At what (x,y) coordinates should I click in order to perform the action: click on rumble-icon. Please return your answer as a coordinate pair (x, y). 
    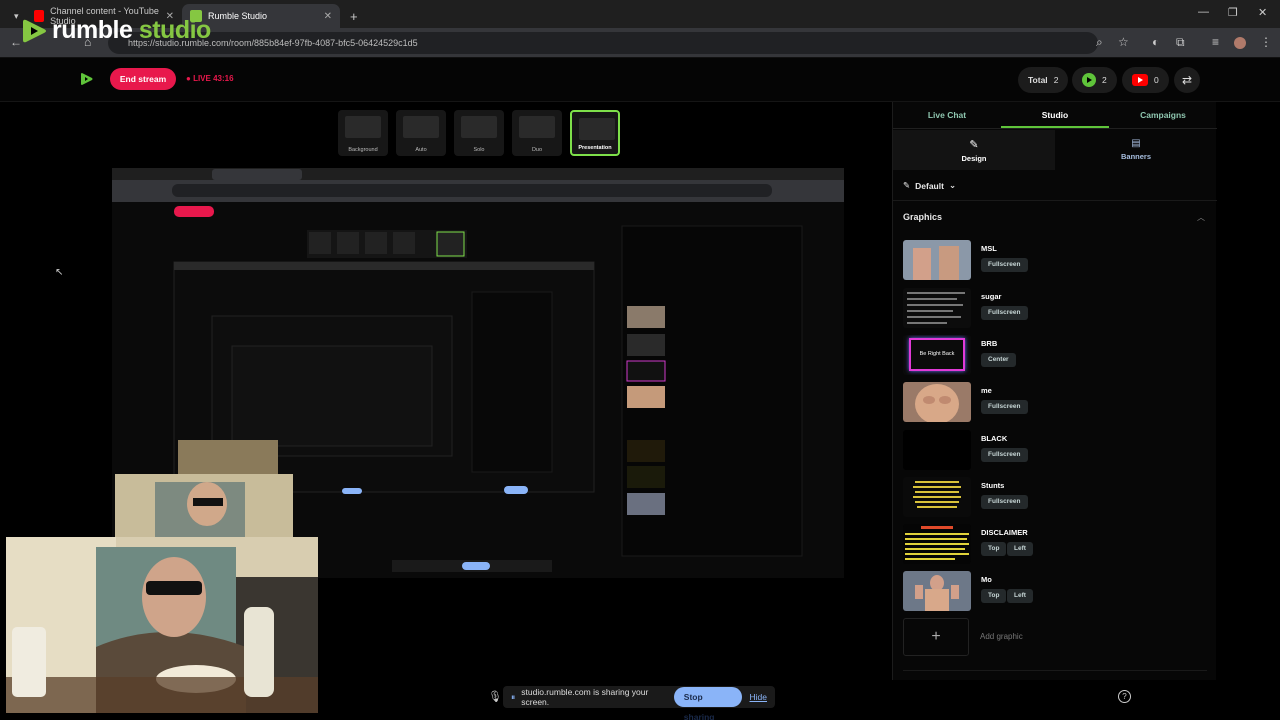
    Looking at the image, I should click on (1089, 80).